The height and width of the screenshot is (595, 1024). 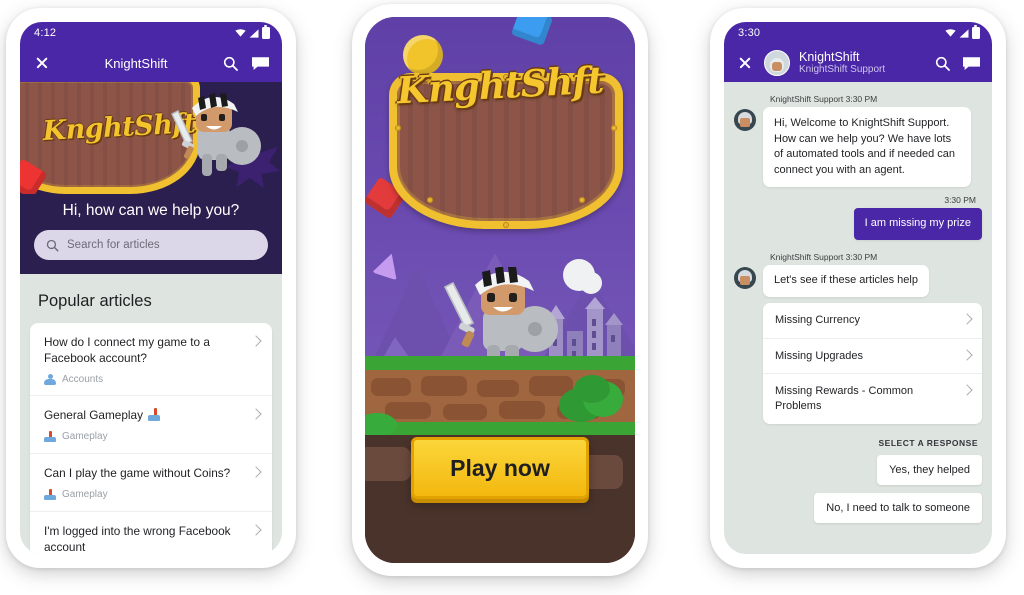 I want to click on suggestion-label: Missing Upgrades, so click(x=819, y=355).